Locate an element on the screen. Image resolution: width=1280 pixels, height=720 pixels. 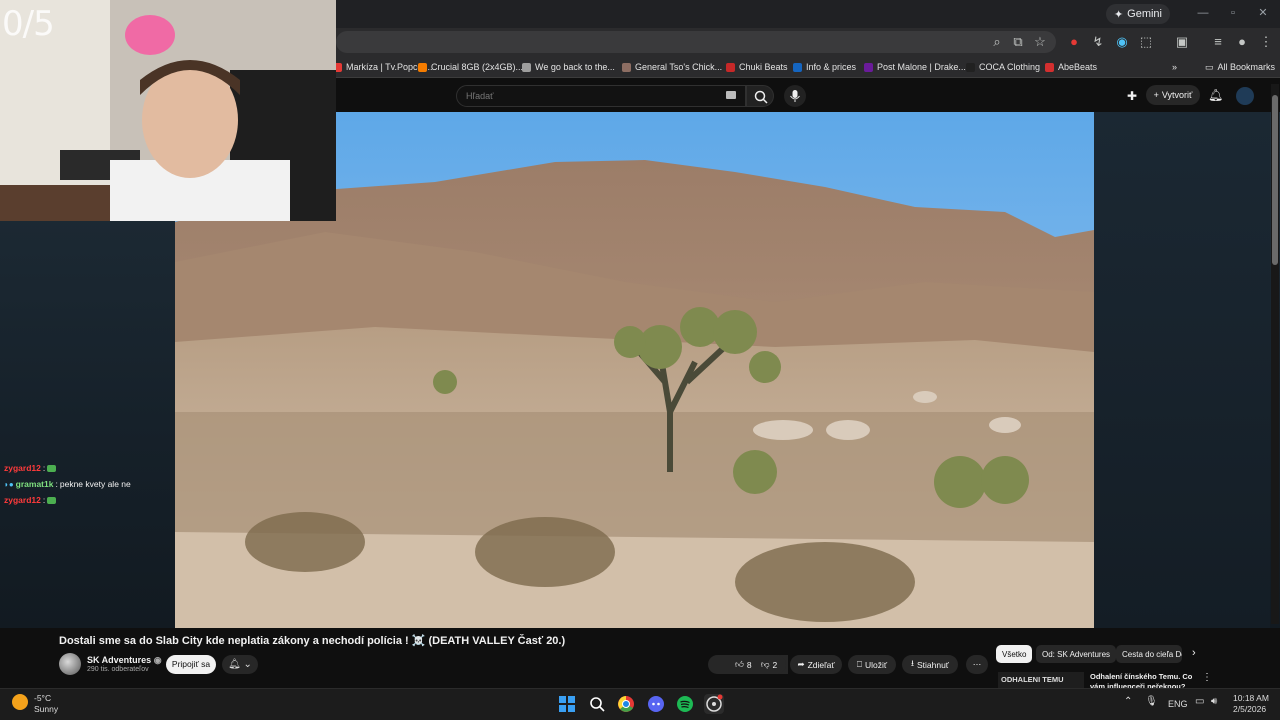
volume-icon: 🔊︎ is located at coordinates (1214, 701).